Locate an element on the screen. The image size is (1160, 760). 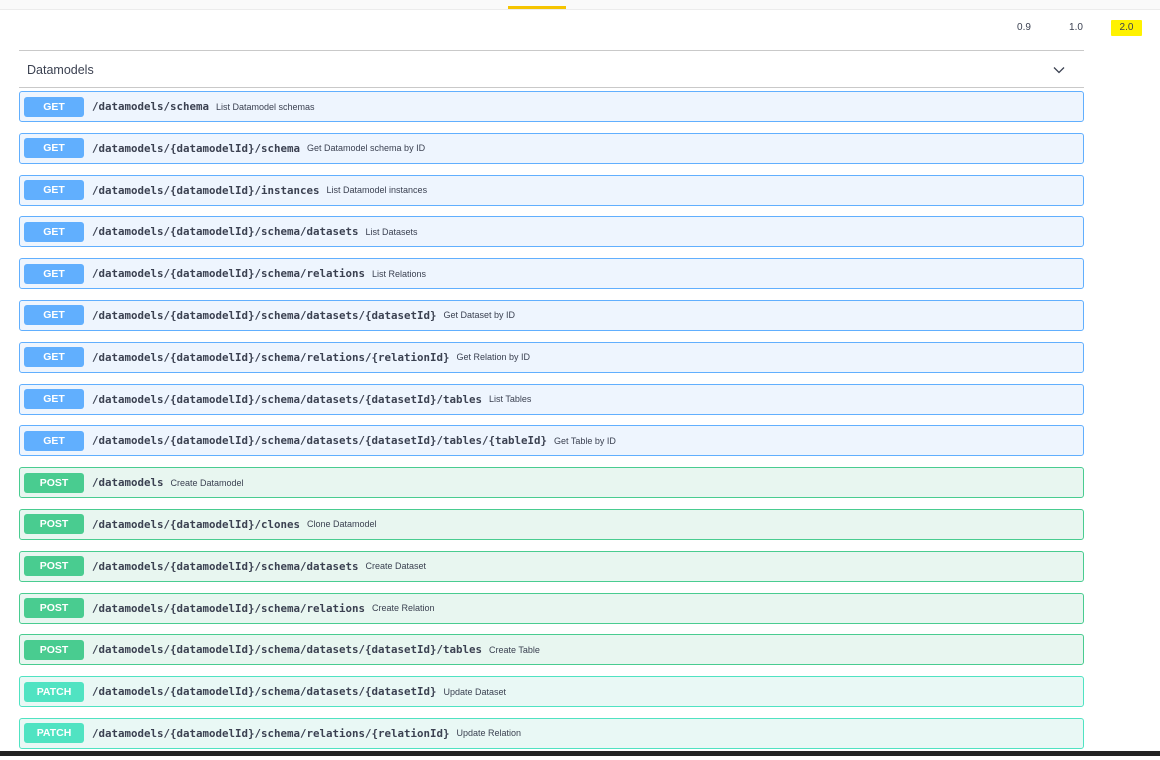
operation-summary: Get Dataset by ID is located at coordinates (479, 315).